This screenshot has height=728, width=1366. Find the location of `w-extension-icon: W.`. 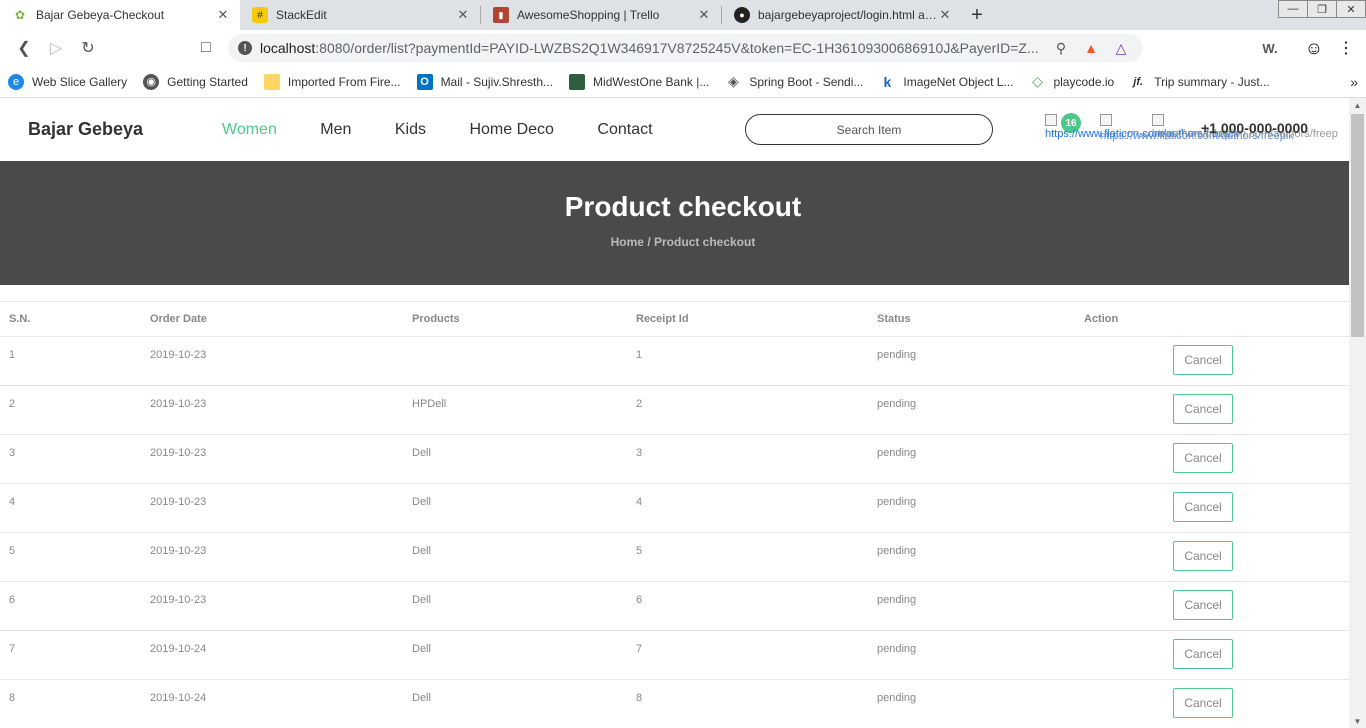

w-extension-icon: W. is located at coordinates (1270, 48).